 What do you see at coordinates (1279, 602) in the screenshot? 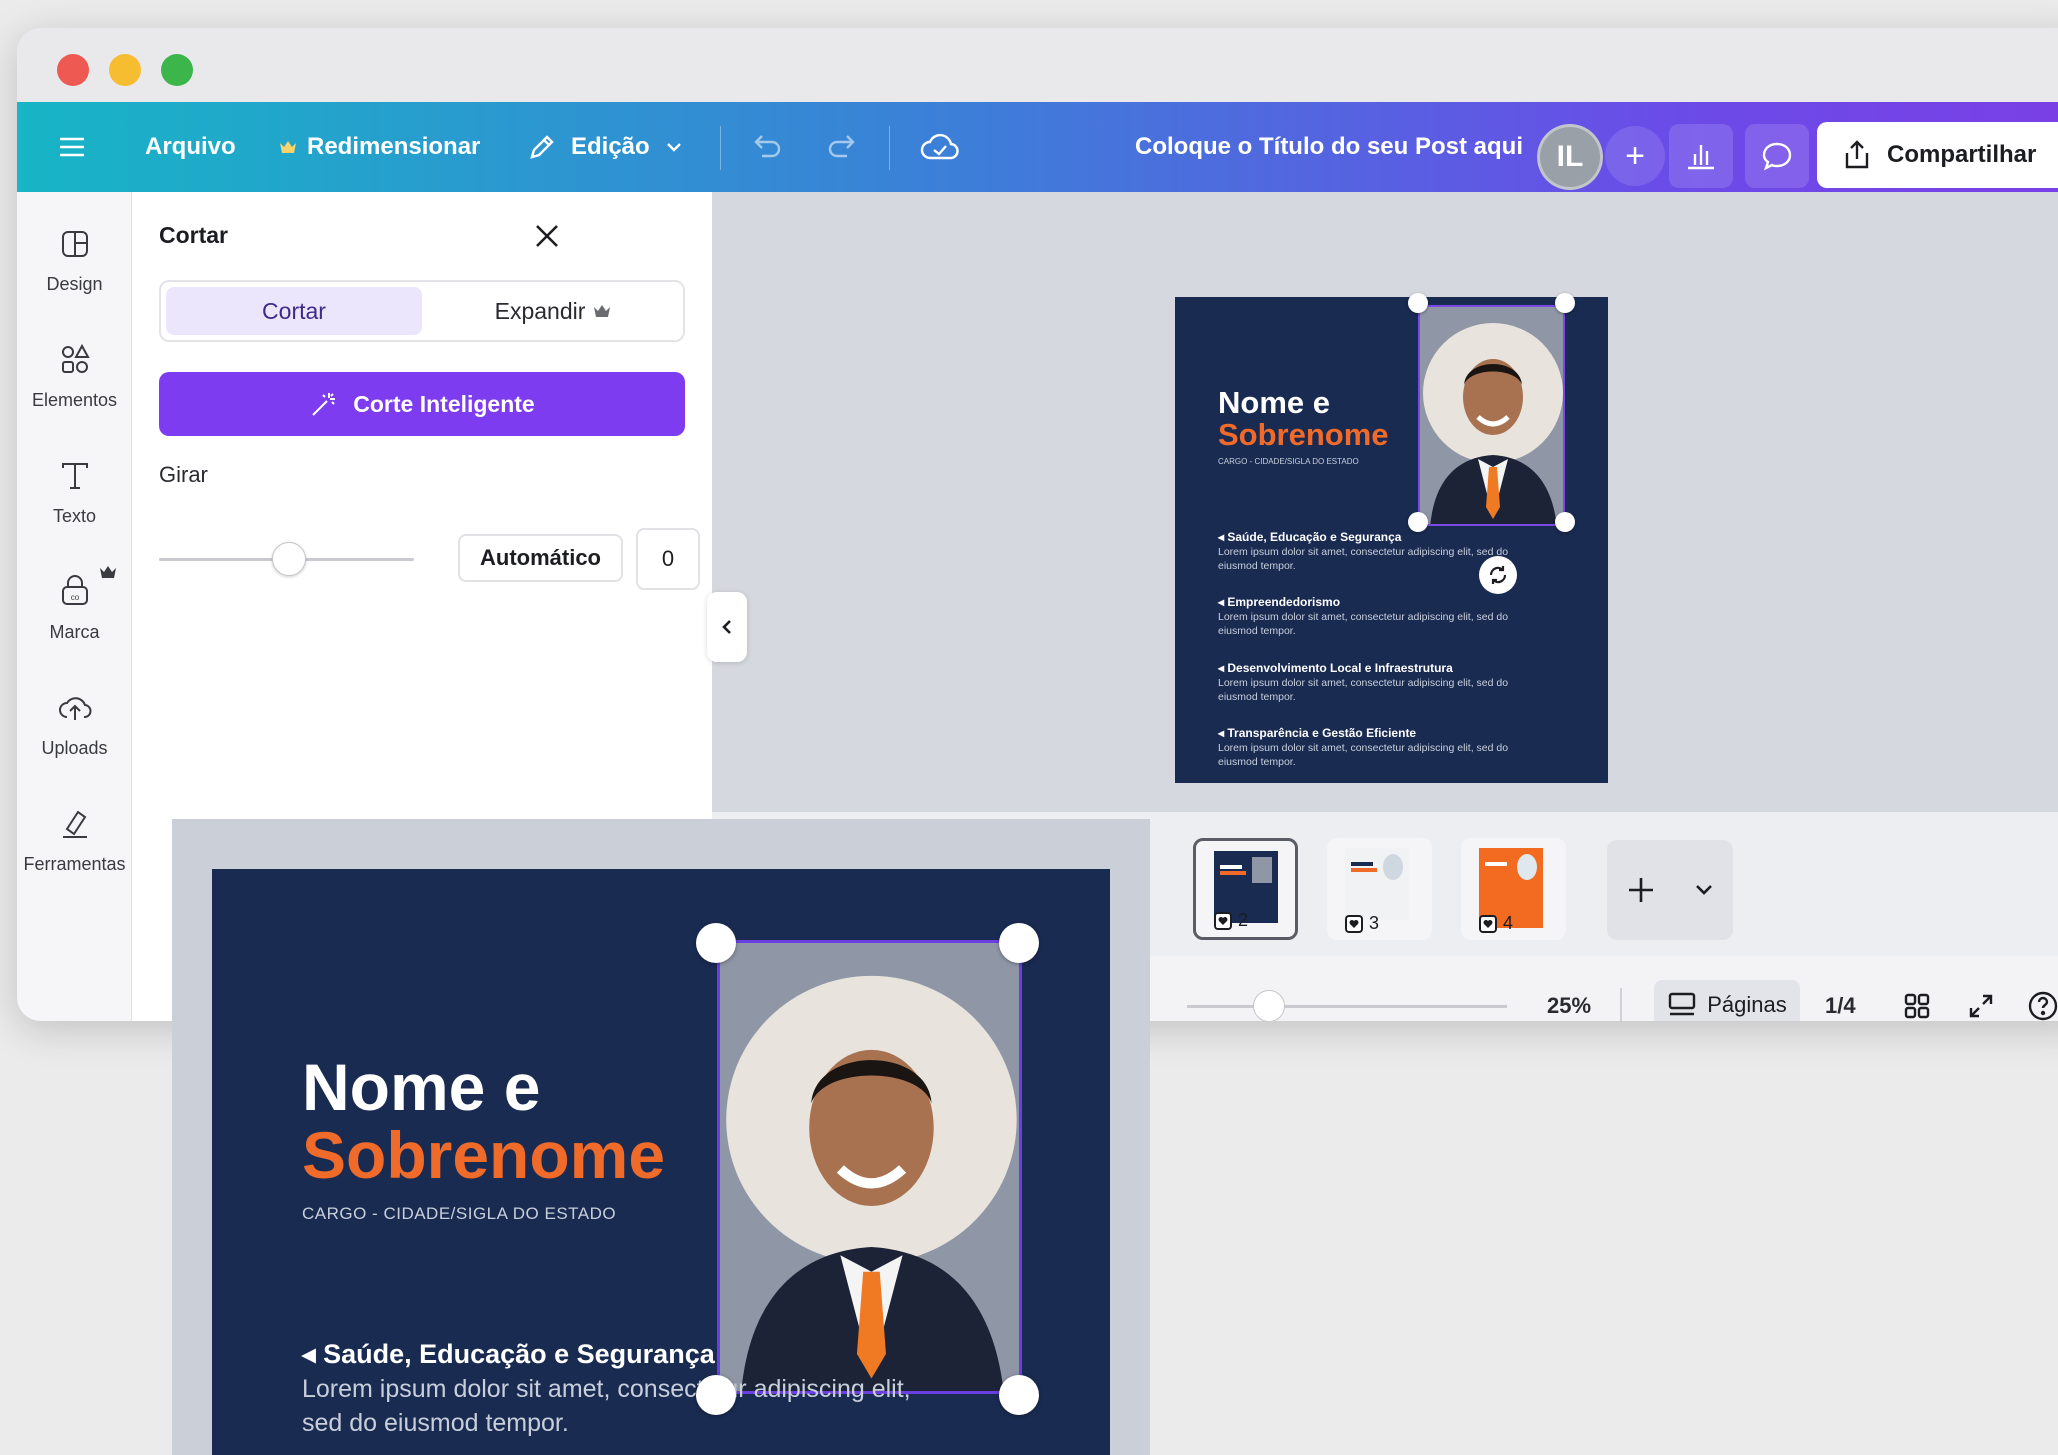
I see `poster-bullet-title: ◂ Empreendedorismo` at bounding box center [1279, 602].